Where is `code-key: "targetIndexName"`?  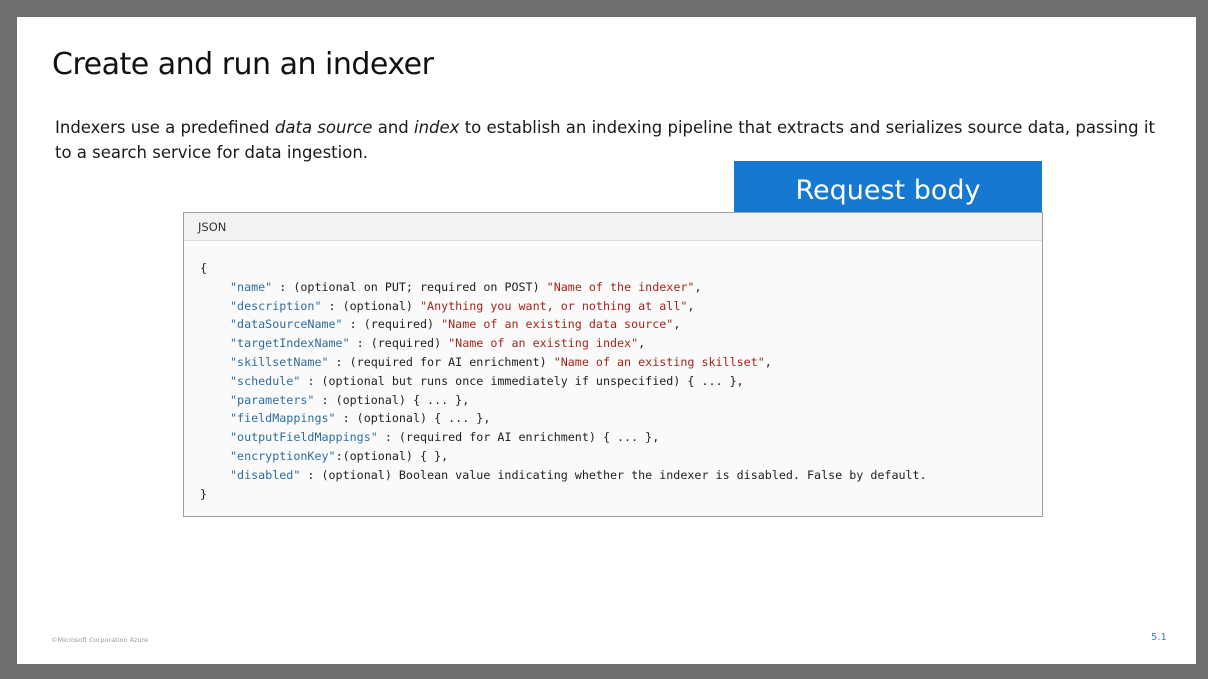 code-key: "targetIndexName" is located at coordinates (290, 343).